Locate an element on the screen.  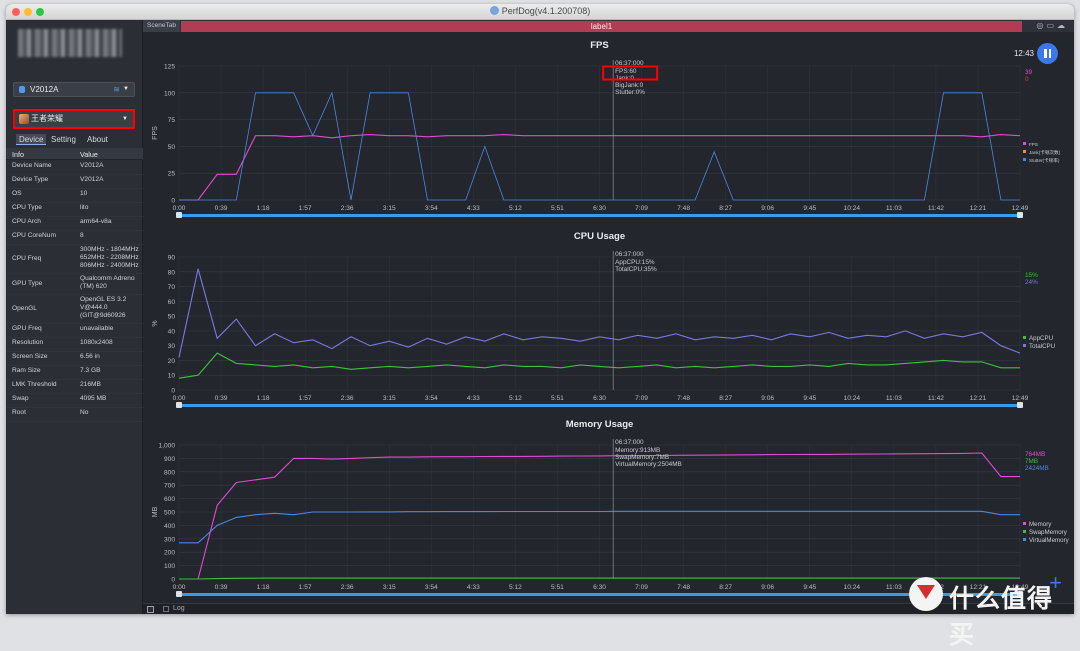
log-toggle-button is located at coordinates (150, 609).